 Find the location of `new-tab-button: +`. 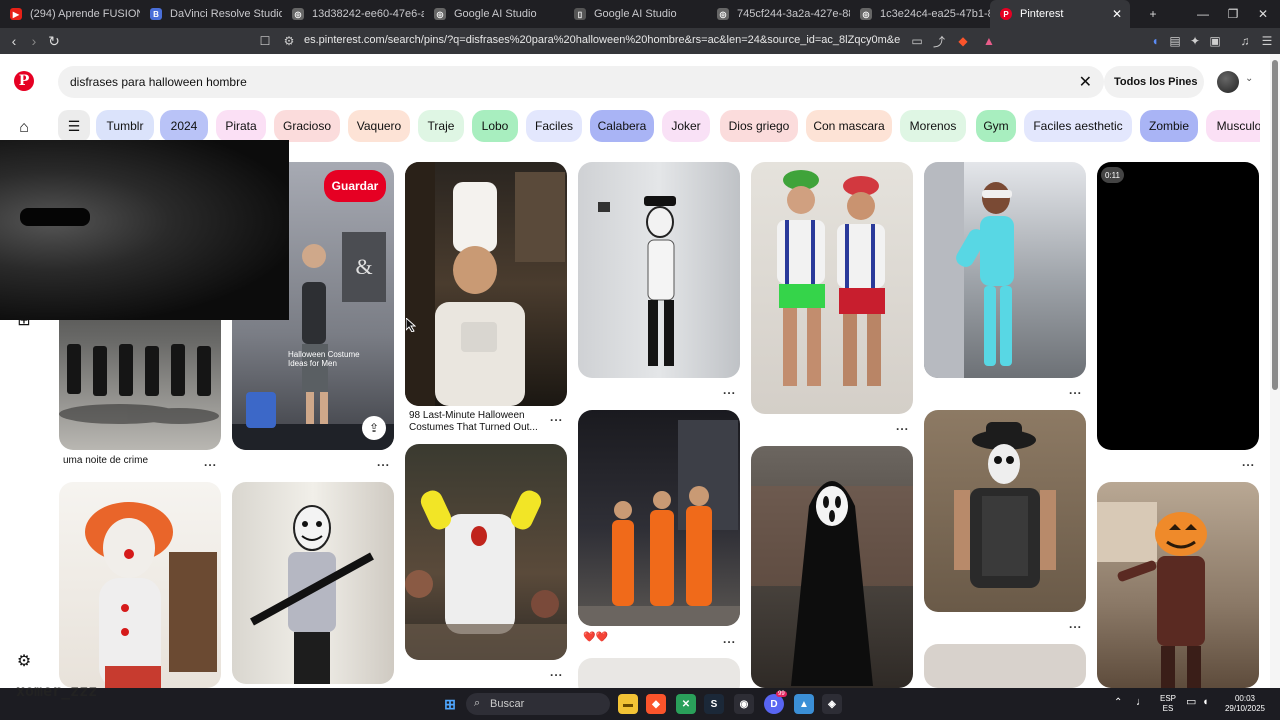

new-tab-button: + is located at coordinates (1153, 14).